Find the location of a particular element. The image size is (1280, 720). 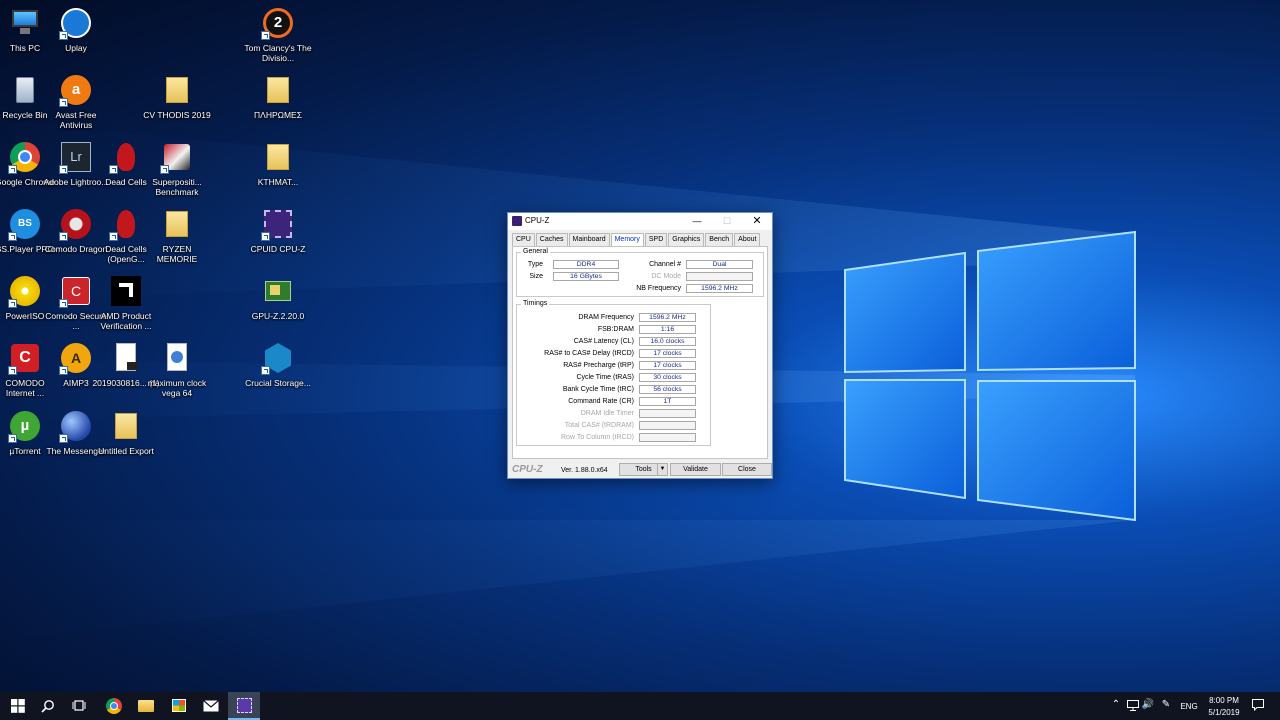

dragon-icon is located at coordinates (76, 224).